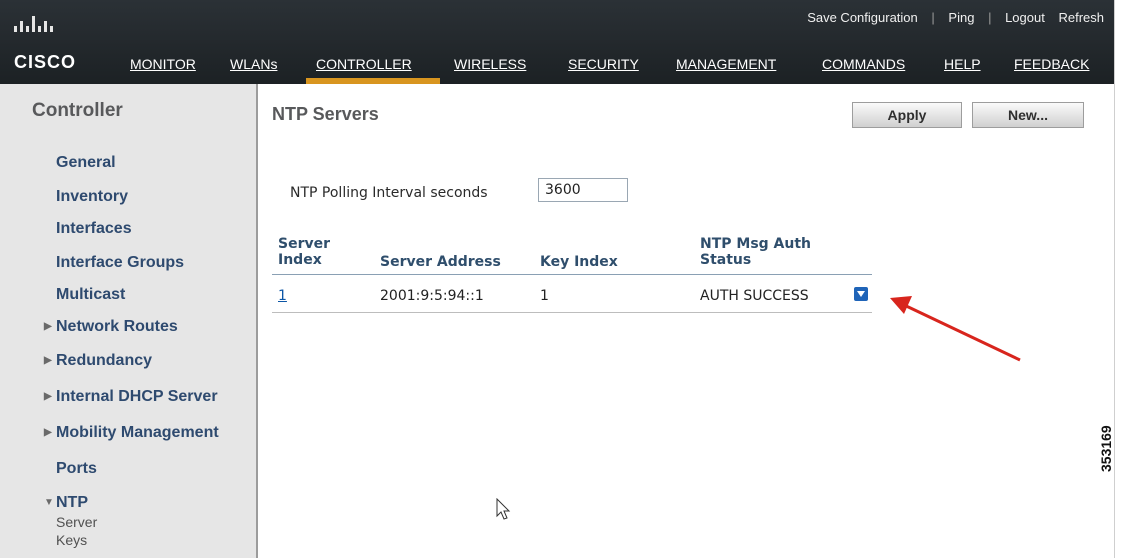  I want to click on sidebar-item-ntp: ▼ NTP, so click(66, 503).